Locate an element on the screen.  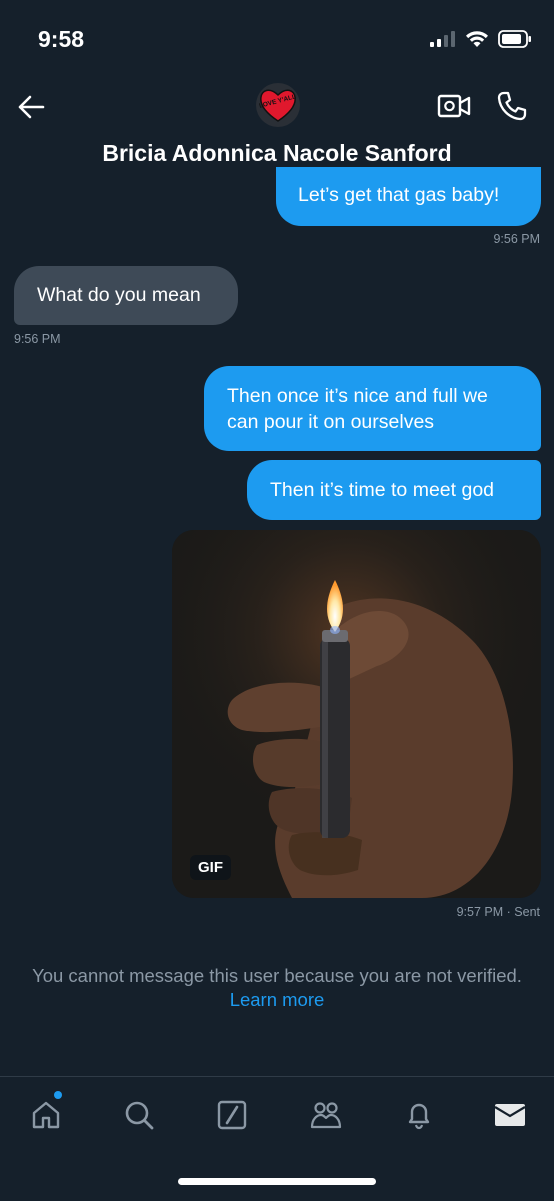
avatar: LOVE Y'ALL is located at coordinates (278, 105).